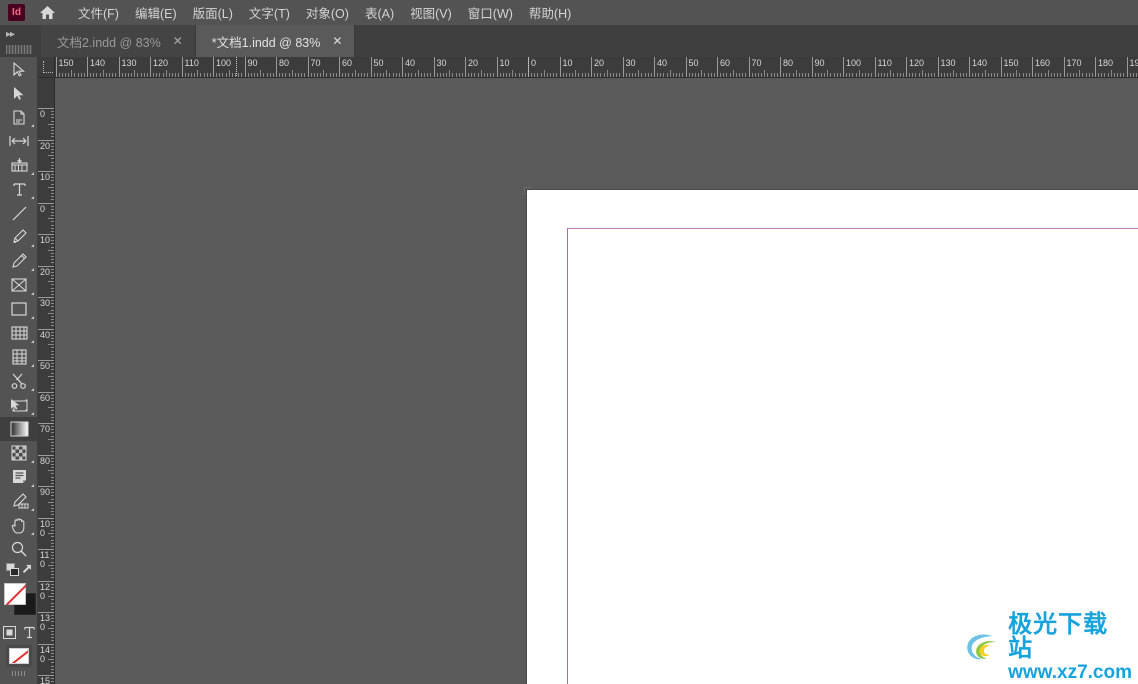 The image size is (1138, 684). I want to click on document-tab-doc2: 文档2.indd @ 83% ✕, so click(118, 41).